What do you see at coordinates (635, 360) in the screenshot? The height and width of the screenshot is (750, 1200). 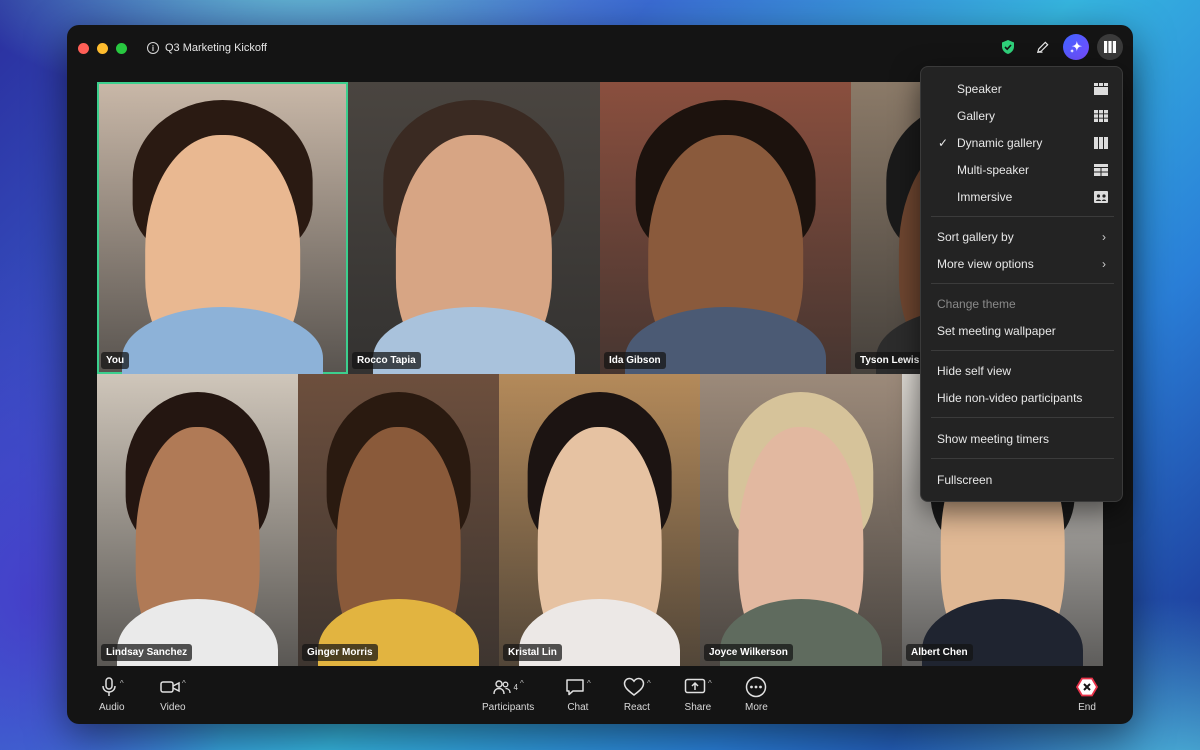 I see `participant-name-tag: Ida Gibson` at bounding box center [635, 360].